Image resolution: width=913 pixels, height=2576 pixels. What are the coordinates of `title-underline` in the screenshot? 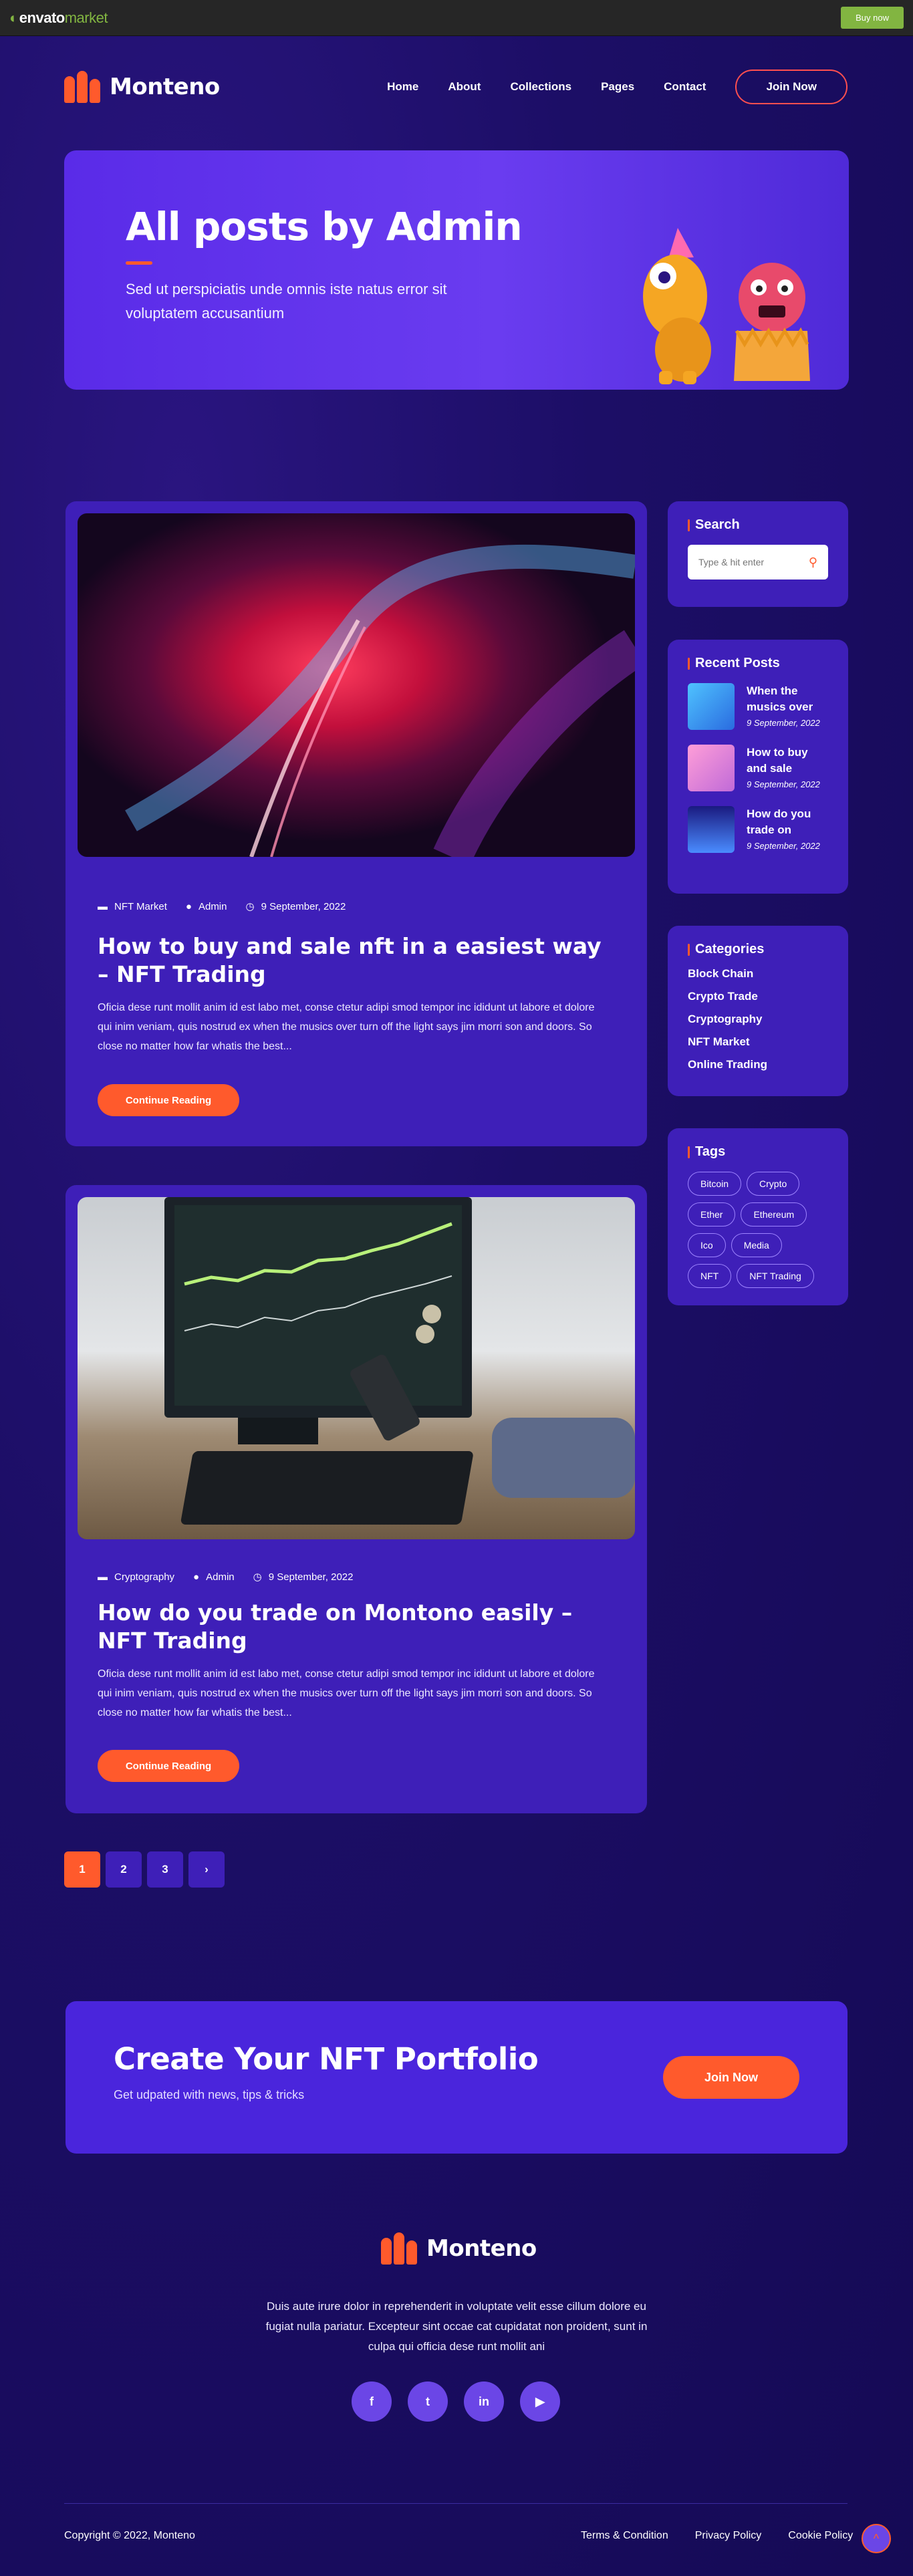 It's located at (139, 263).